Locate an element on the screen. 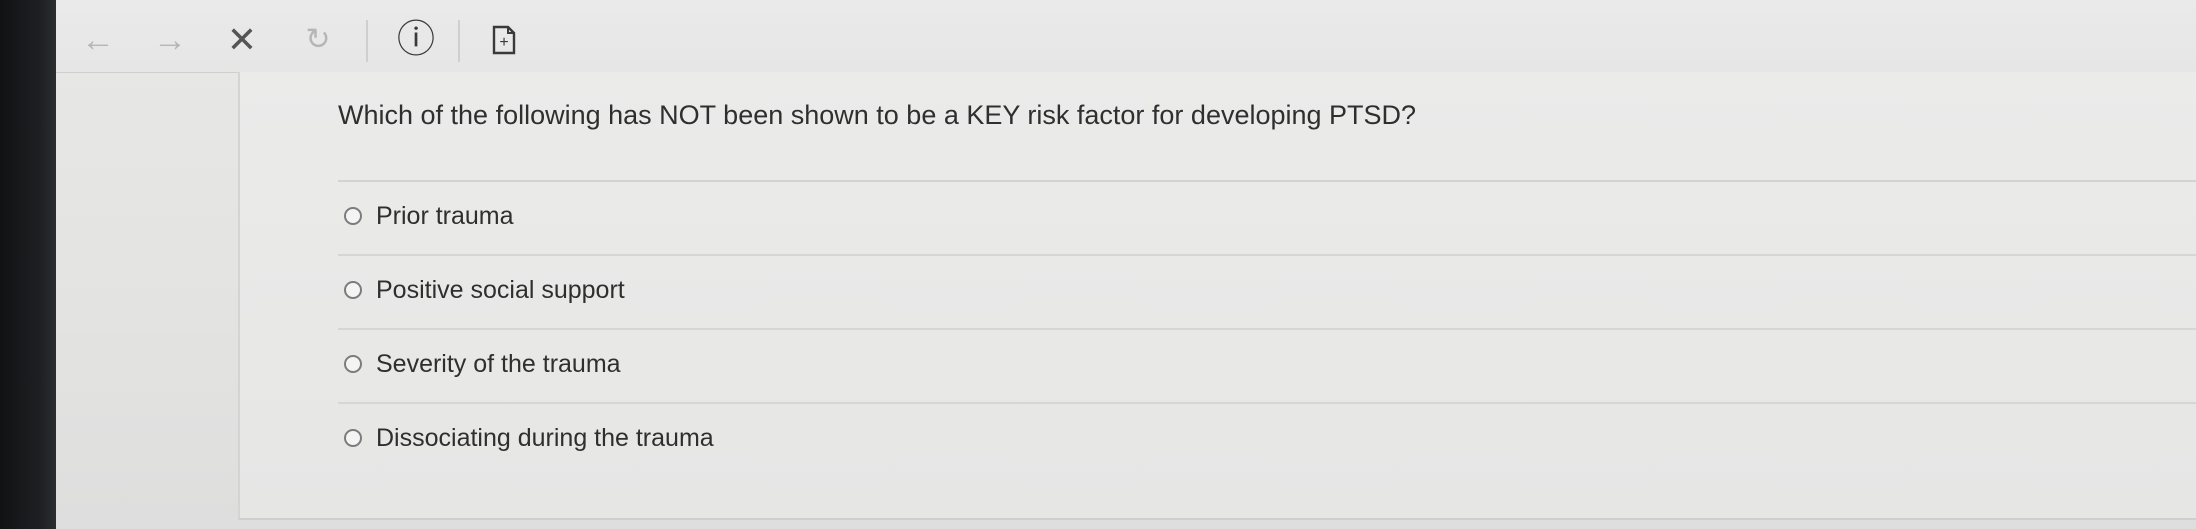  screen-bezel is located at coordinates (28, 264).